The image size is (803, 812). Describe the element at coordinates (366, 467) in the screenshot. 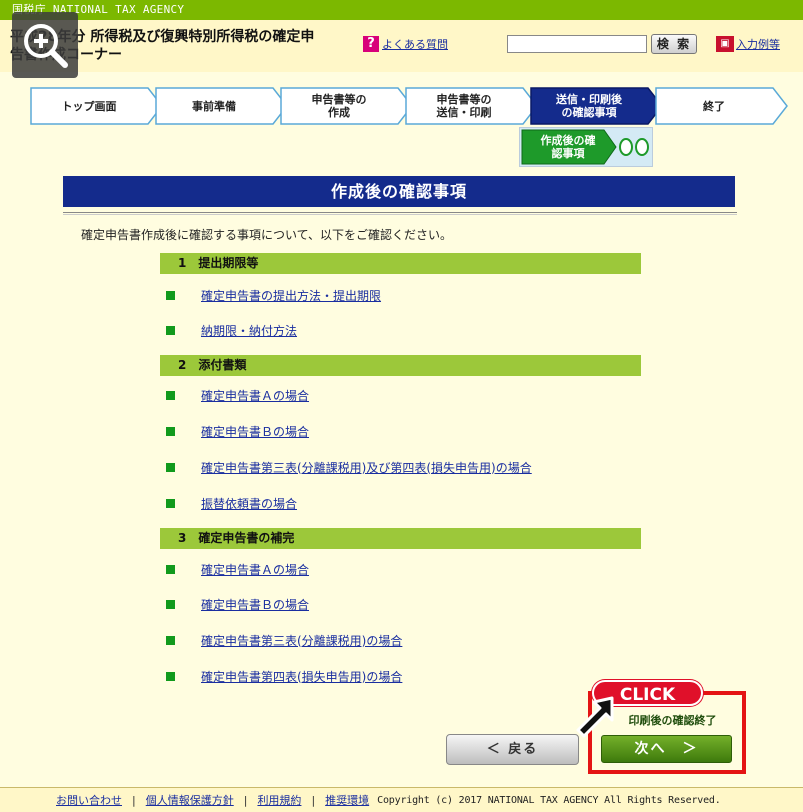

I see `check-item-link: 確定申告書第三表(分離課税用)及び第四表(損失申告用)の場合` at that location.